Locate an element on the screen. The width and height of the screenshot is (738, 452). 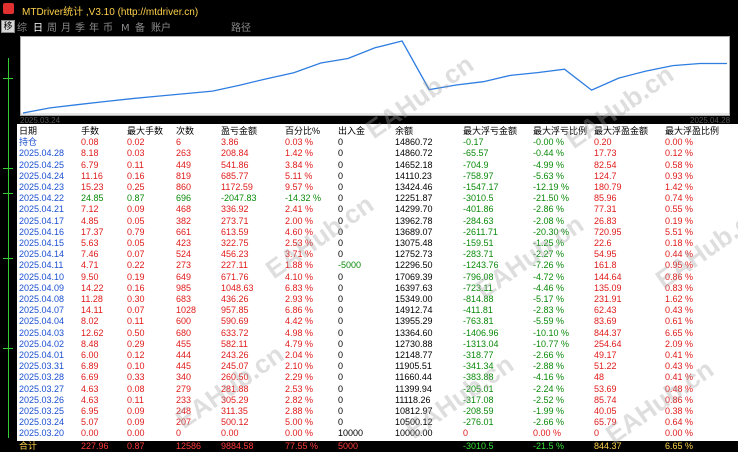
table-cell: 13955.29 is located at coordinates (414, 321).